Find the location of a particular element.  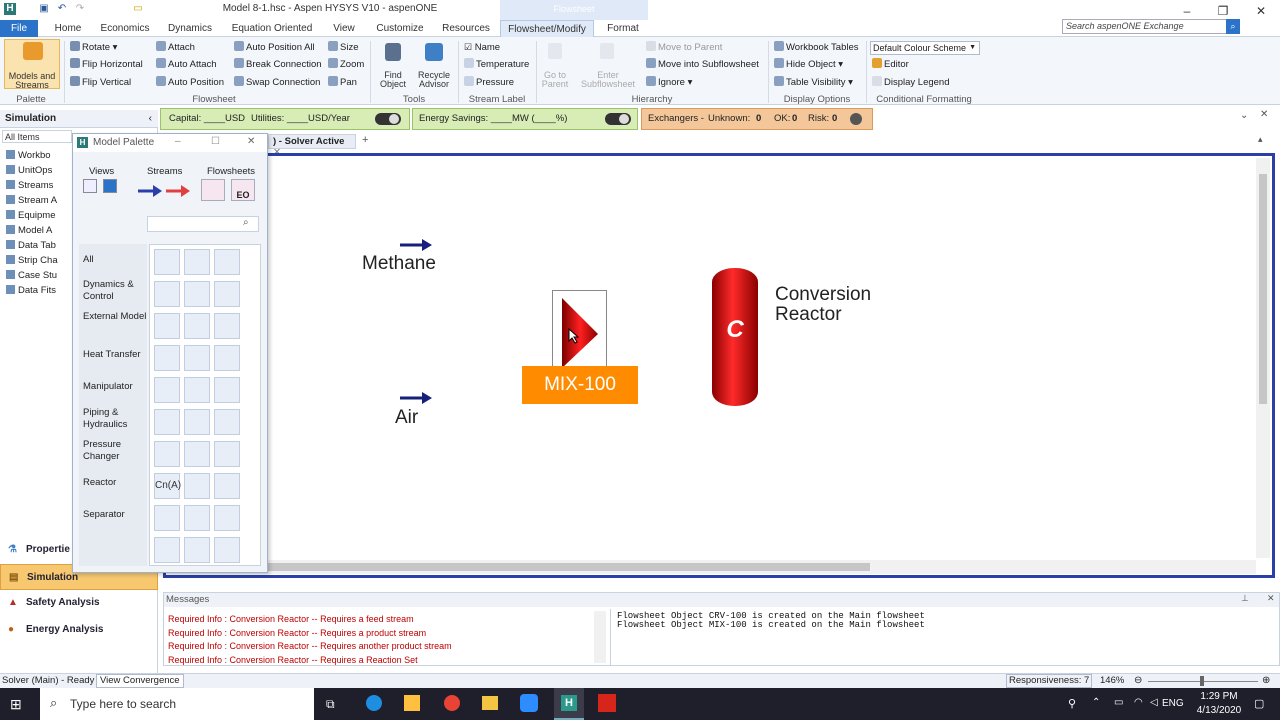

heater-unit-icon is located at coordinates (167, 422).